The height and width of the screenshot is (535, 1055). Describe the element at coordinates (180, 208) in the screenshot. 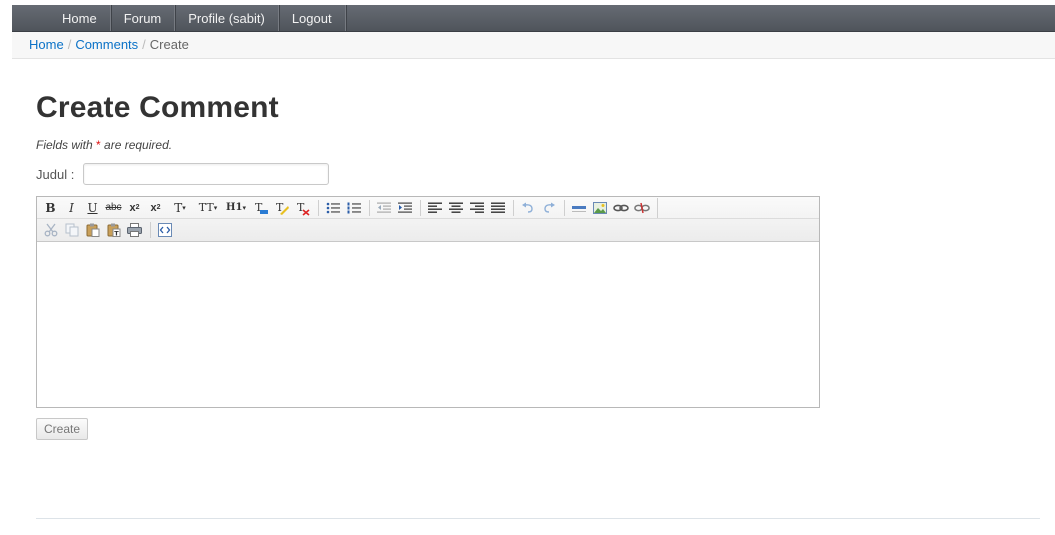

I see `font-size-icon: T ▾` at that location.